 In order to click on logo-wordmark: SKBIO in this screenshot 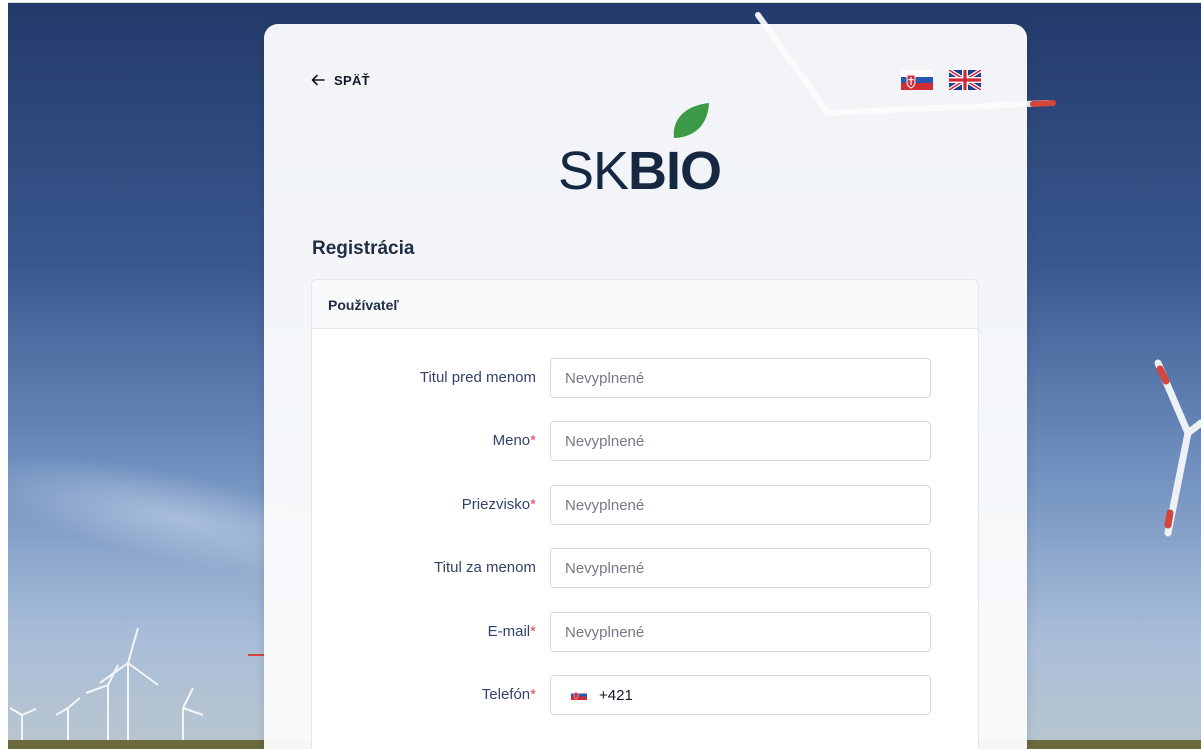, I will do `click(640, 171)`.